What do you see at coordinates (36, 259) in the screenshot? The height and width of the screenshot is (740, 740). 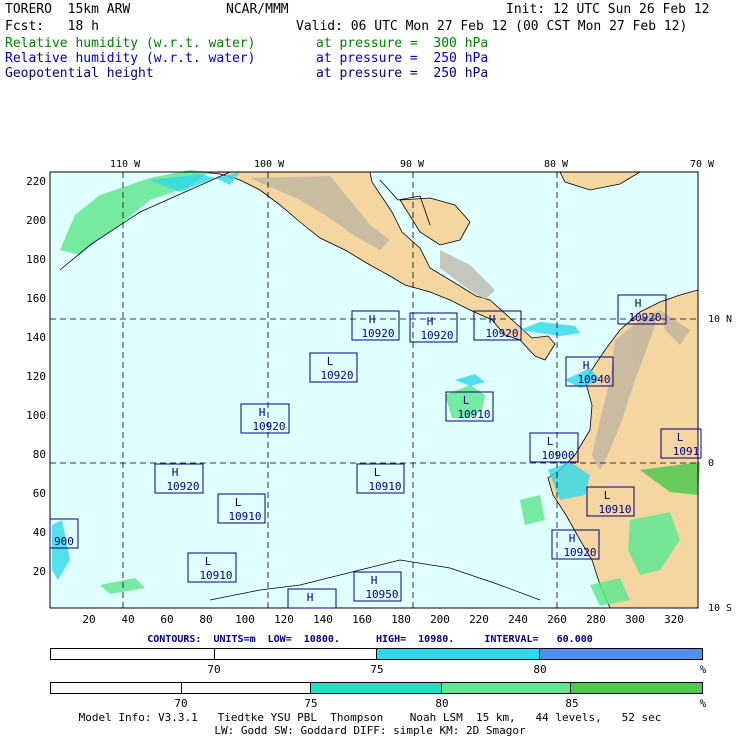 I see `y-tick: 180` at bounding box center [36, 259].